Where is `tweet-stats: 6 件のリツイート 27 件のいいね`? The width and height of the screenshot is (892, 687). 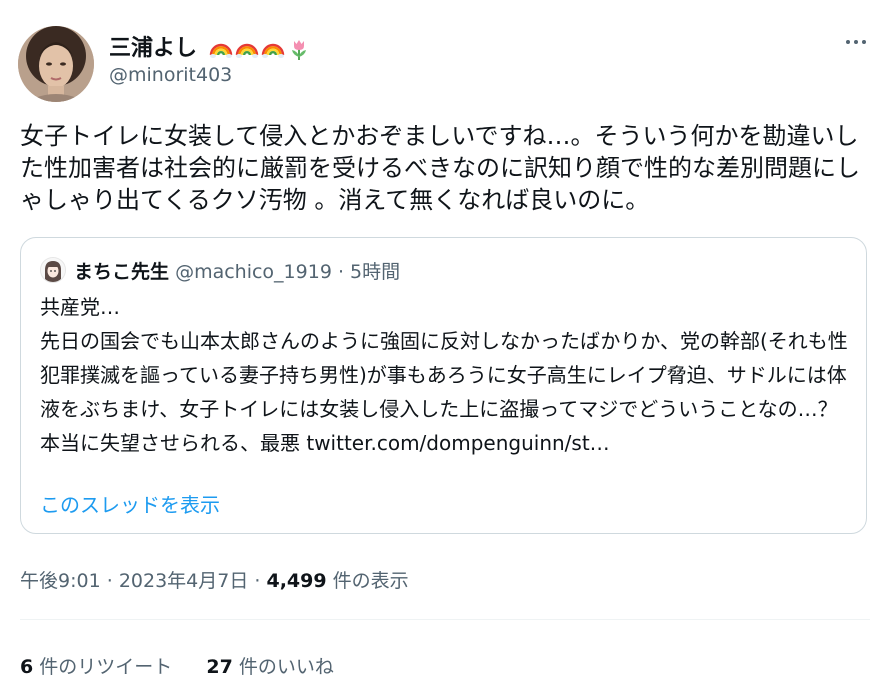 tweet-stats: 6 件のリツイート 27 件のいいね is located at coordinates (191, 665).